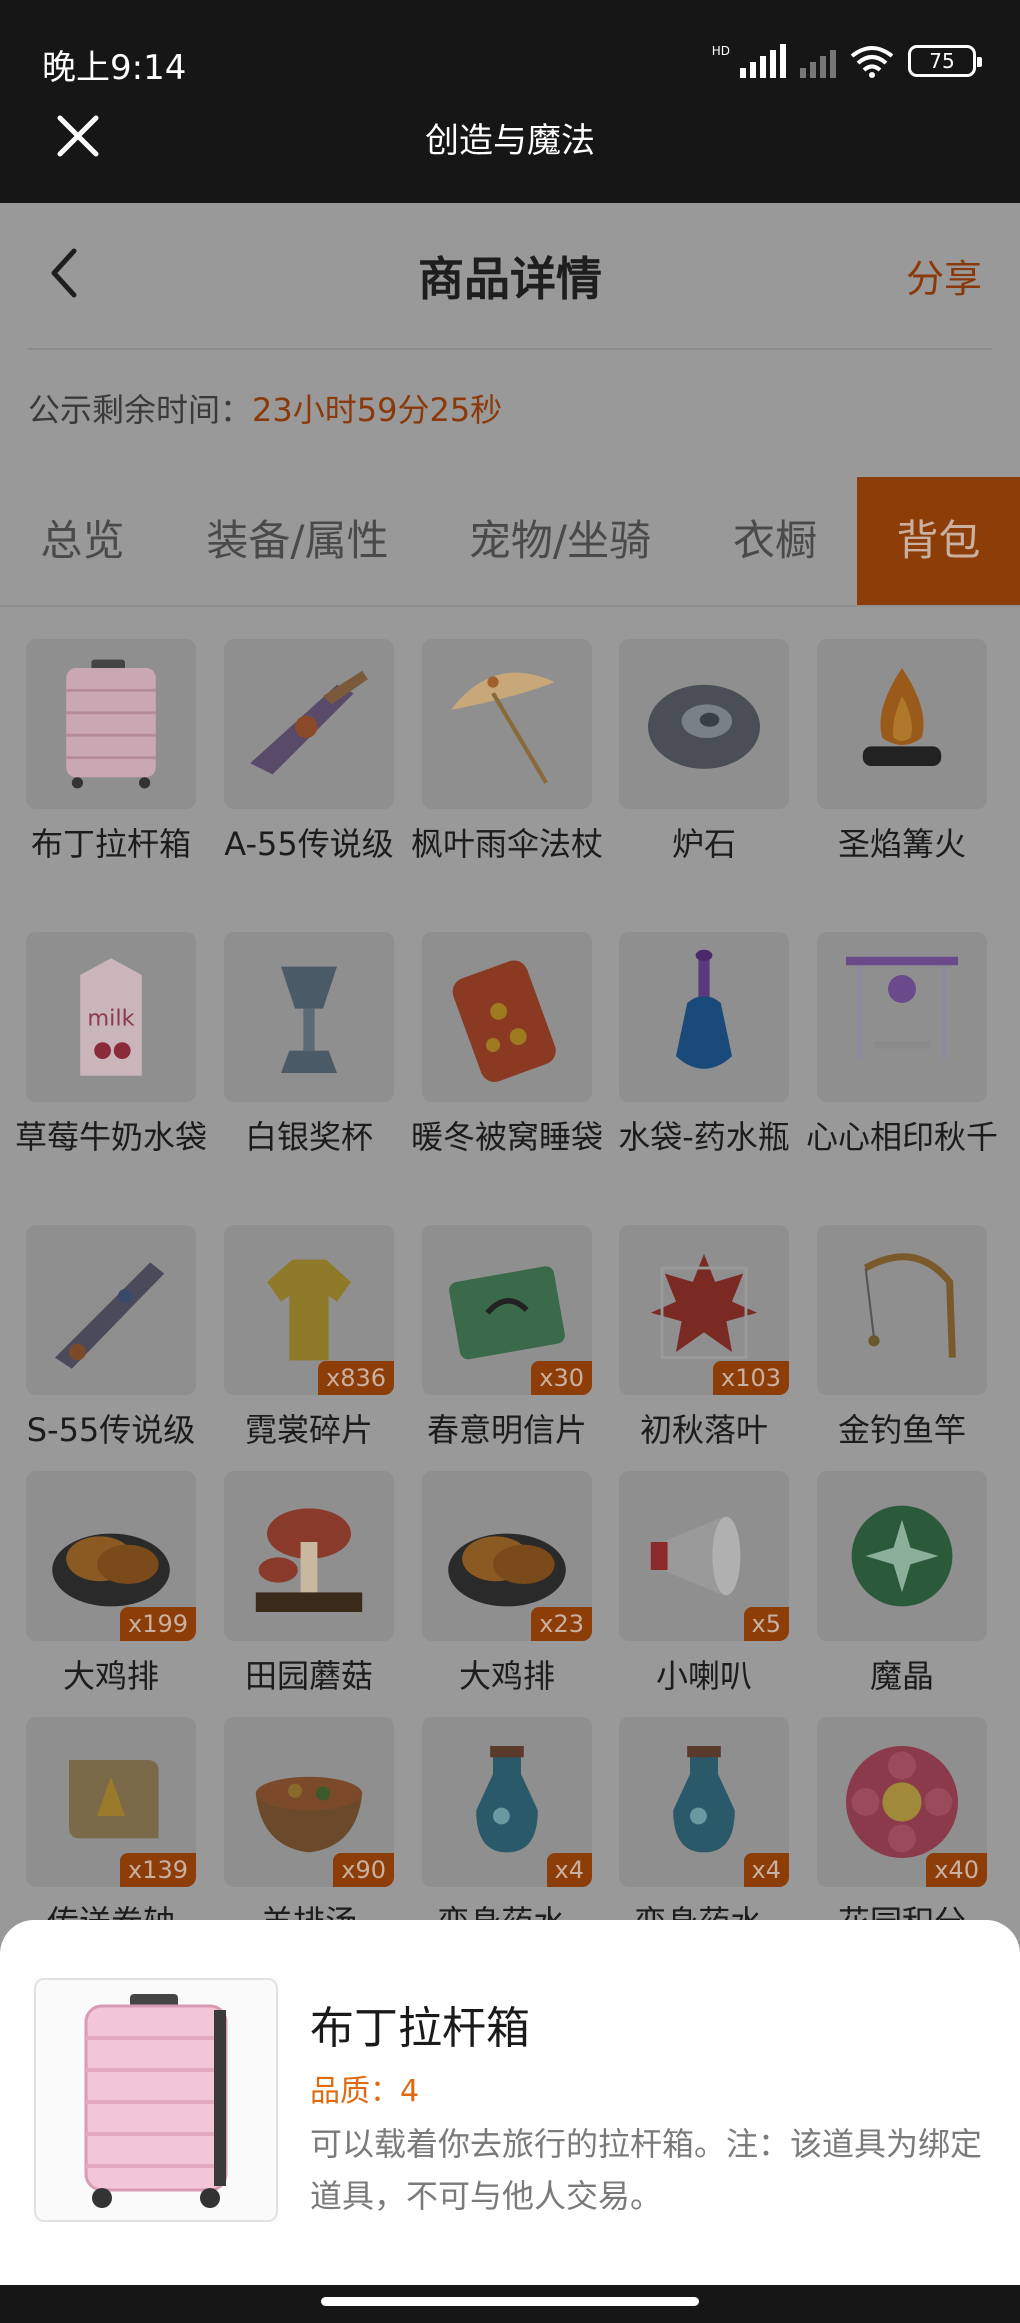 This screenshot has width=1020, height=2323. I want to click on inventory-item: 白银奖杯, so click(309, 1046).